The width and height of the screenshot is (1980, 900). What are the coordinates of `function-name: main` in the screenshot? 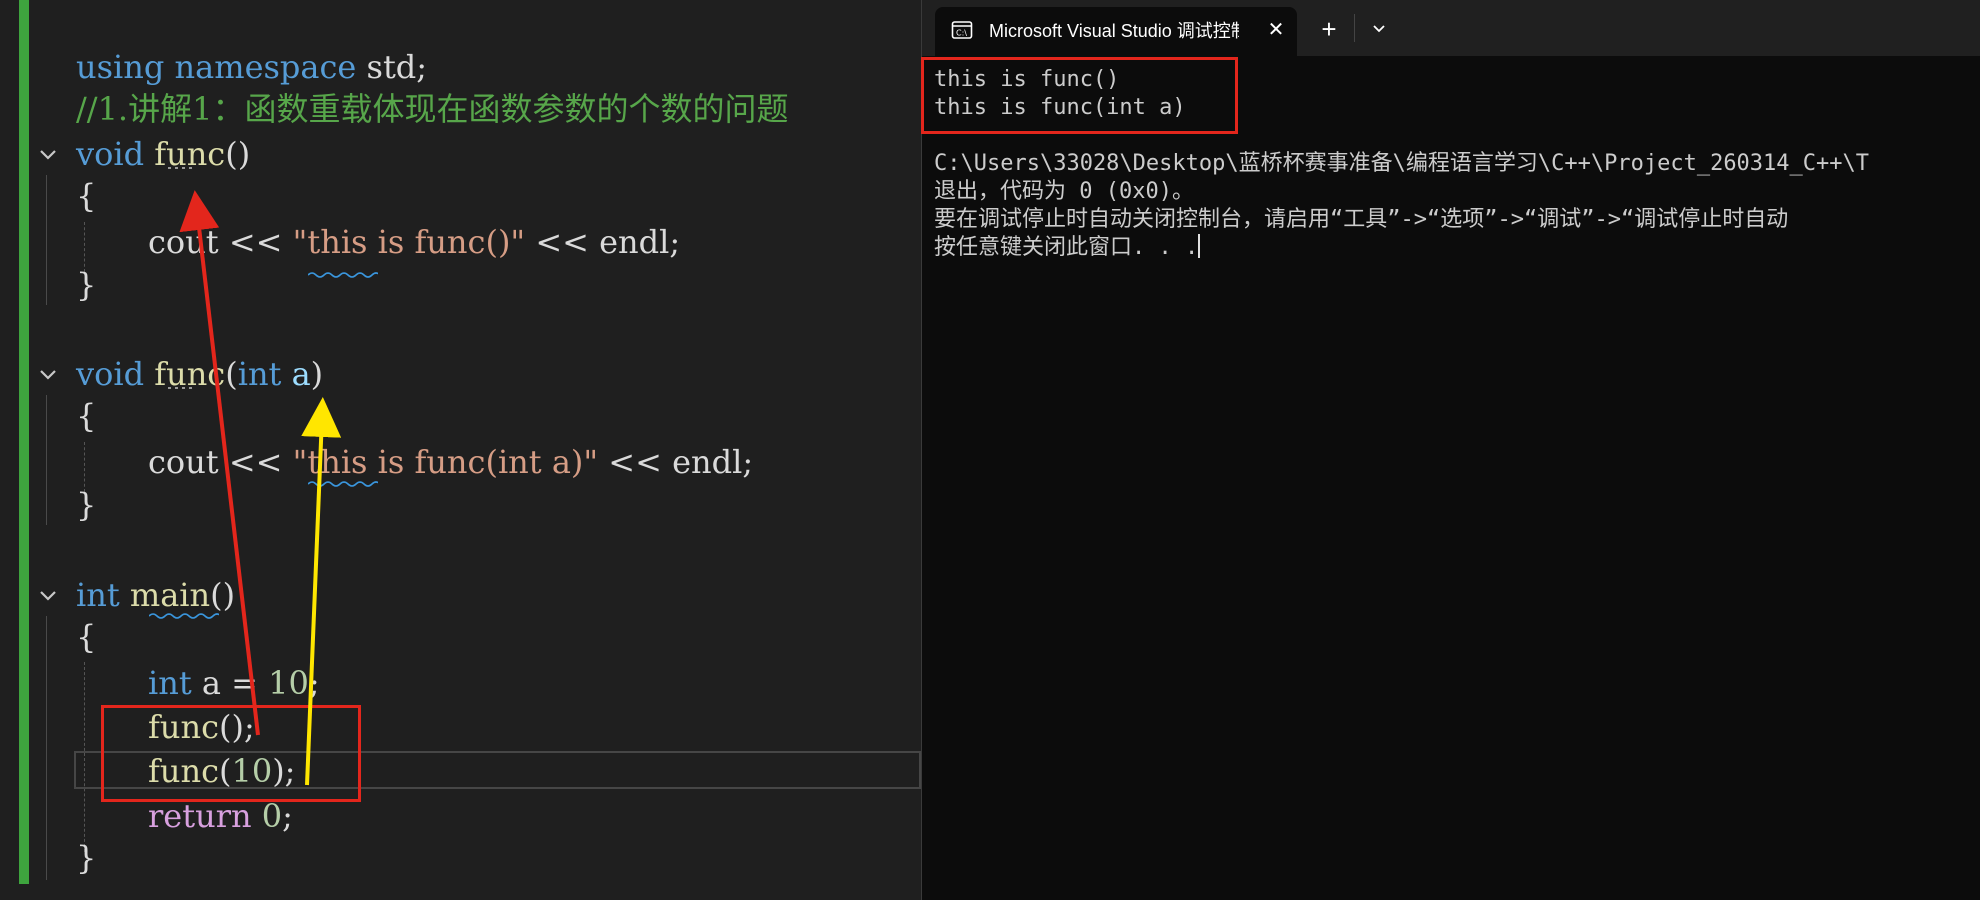 It's located at (170, 595).